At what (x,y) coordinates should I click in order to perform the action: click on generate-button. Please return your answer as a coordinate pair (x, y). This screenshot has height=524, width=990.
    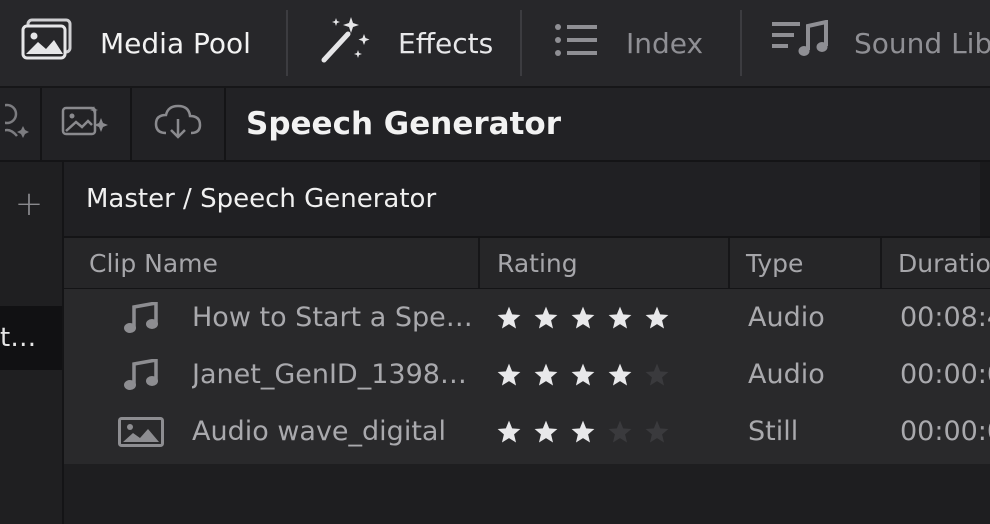
    Looking at the image, I should click on (21, 124).